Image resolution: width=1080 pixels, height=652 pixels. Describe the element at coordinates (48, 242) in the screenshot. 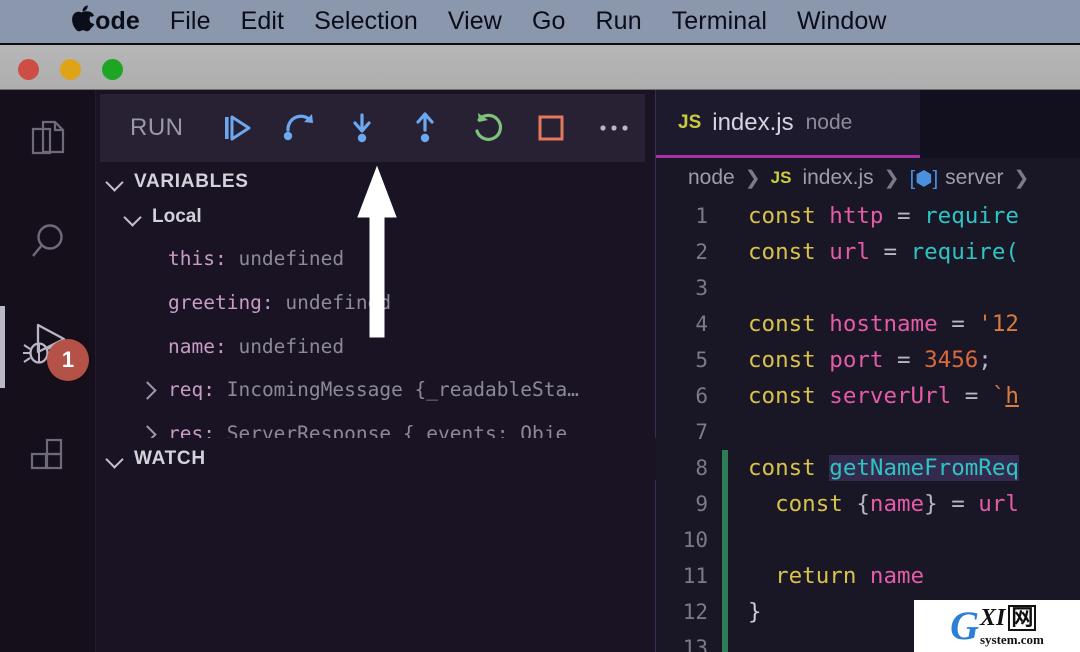

I see `sidebar-item-search` at that location.